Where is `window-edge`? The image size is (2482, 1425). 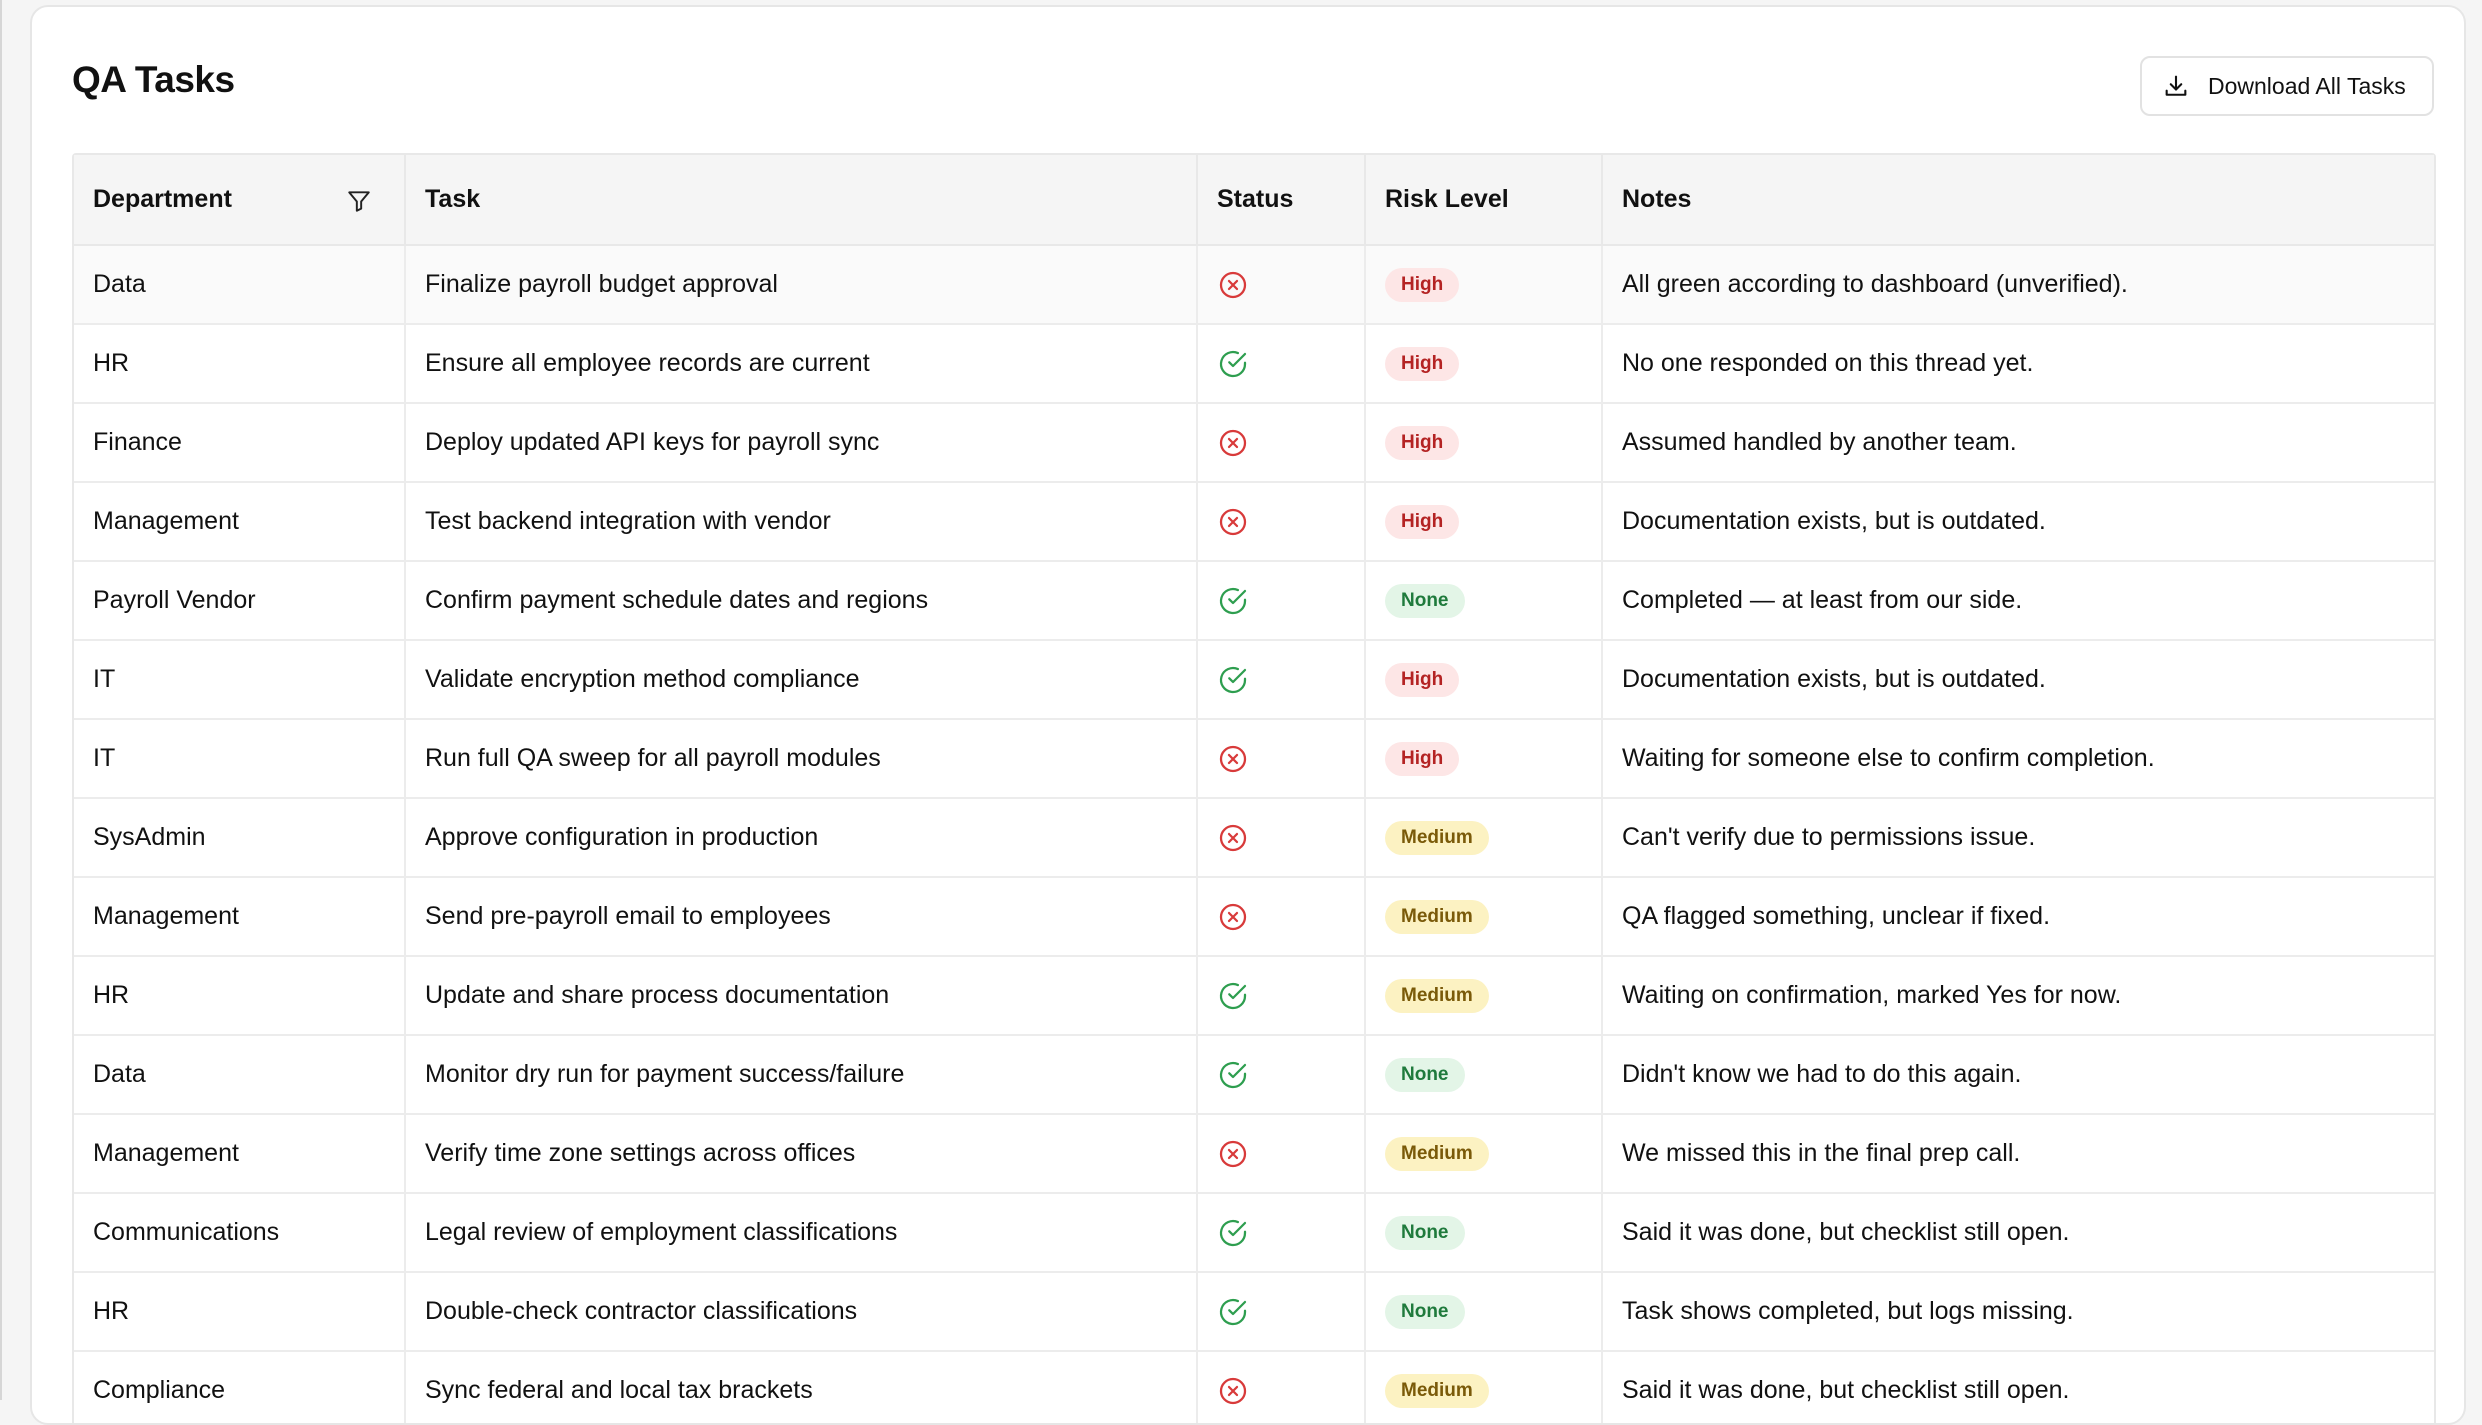
window-edge is located at coordinates (1, 700).